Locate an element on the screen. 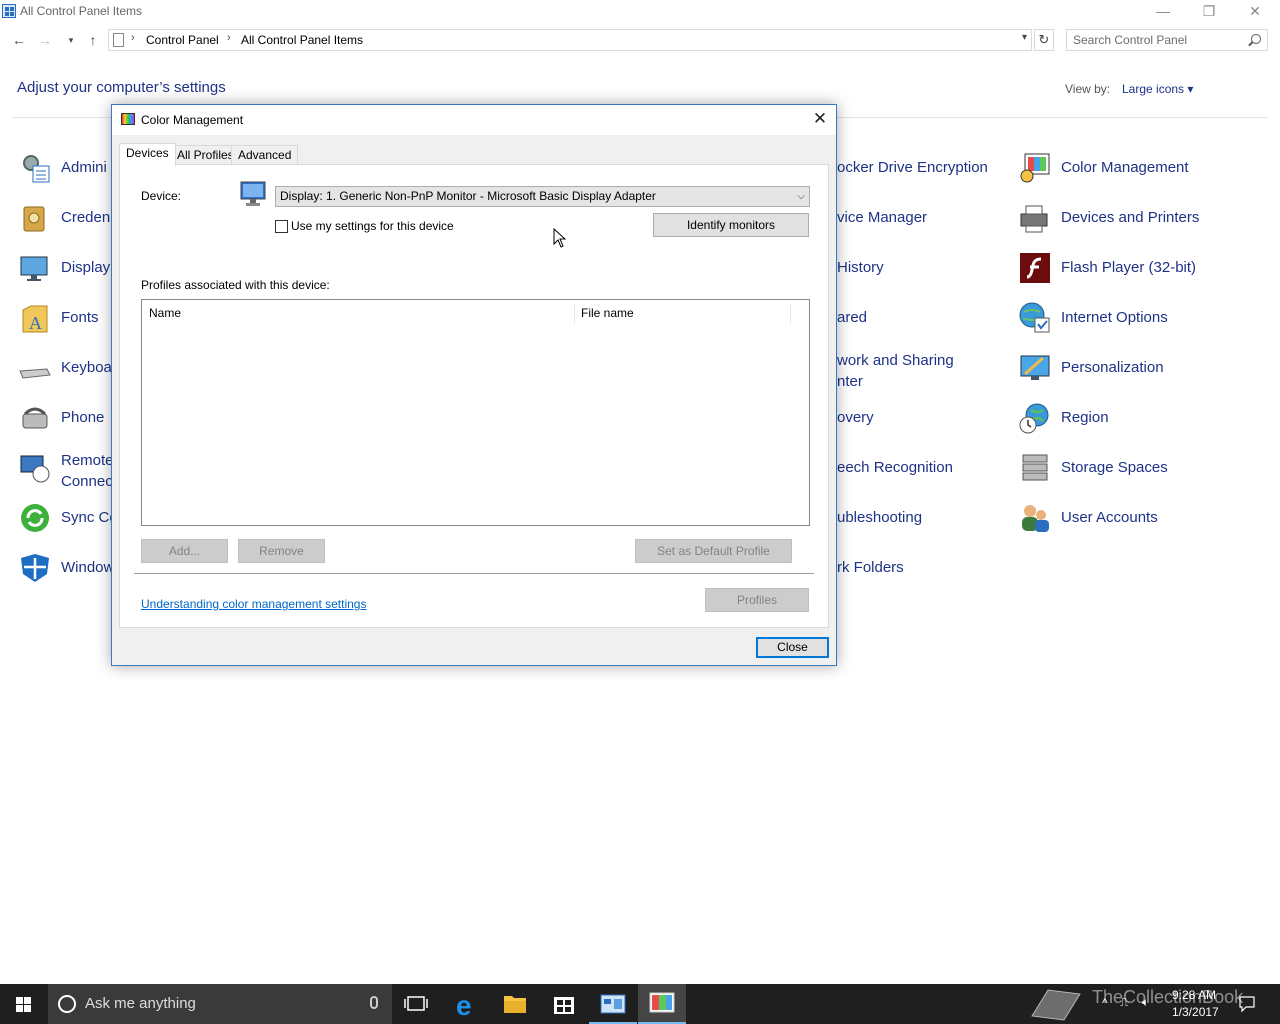 This screenshot has width=1280, height=1024. phone-and-modem-icon is located at coordinates (35, 418).